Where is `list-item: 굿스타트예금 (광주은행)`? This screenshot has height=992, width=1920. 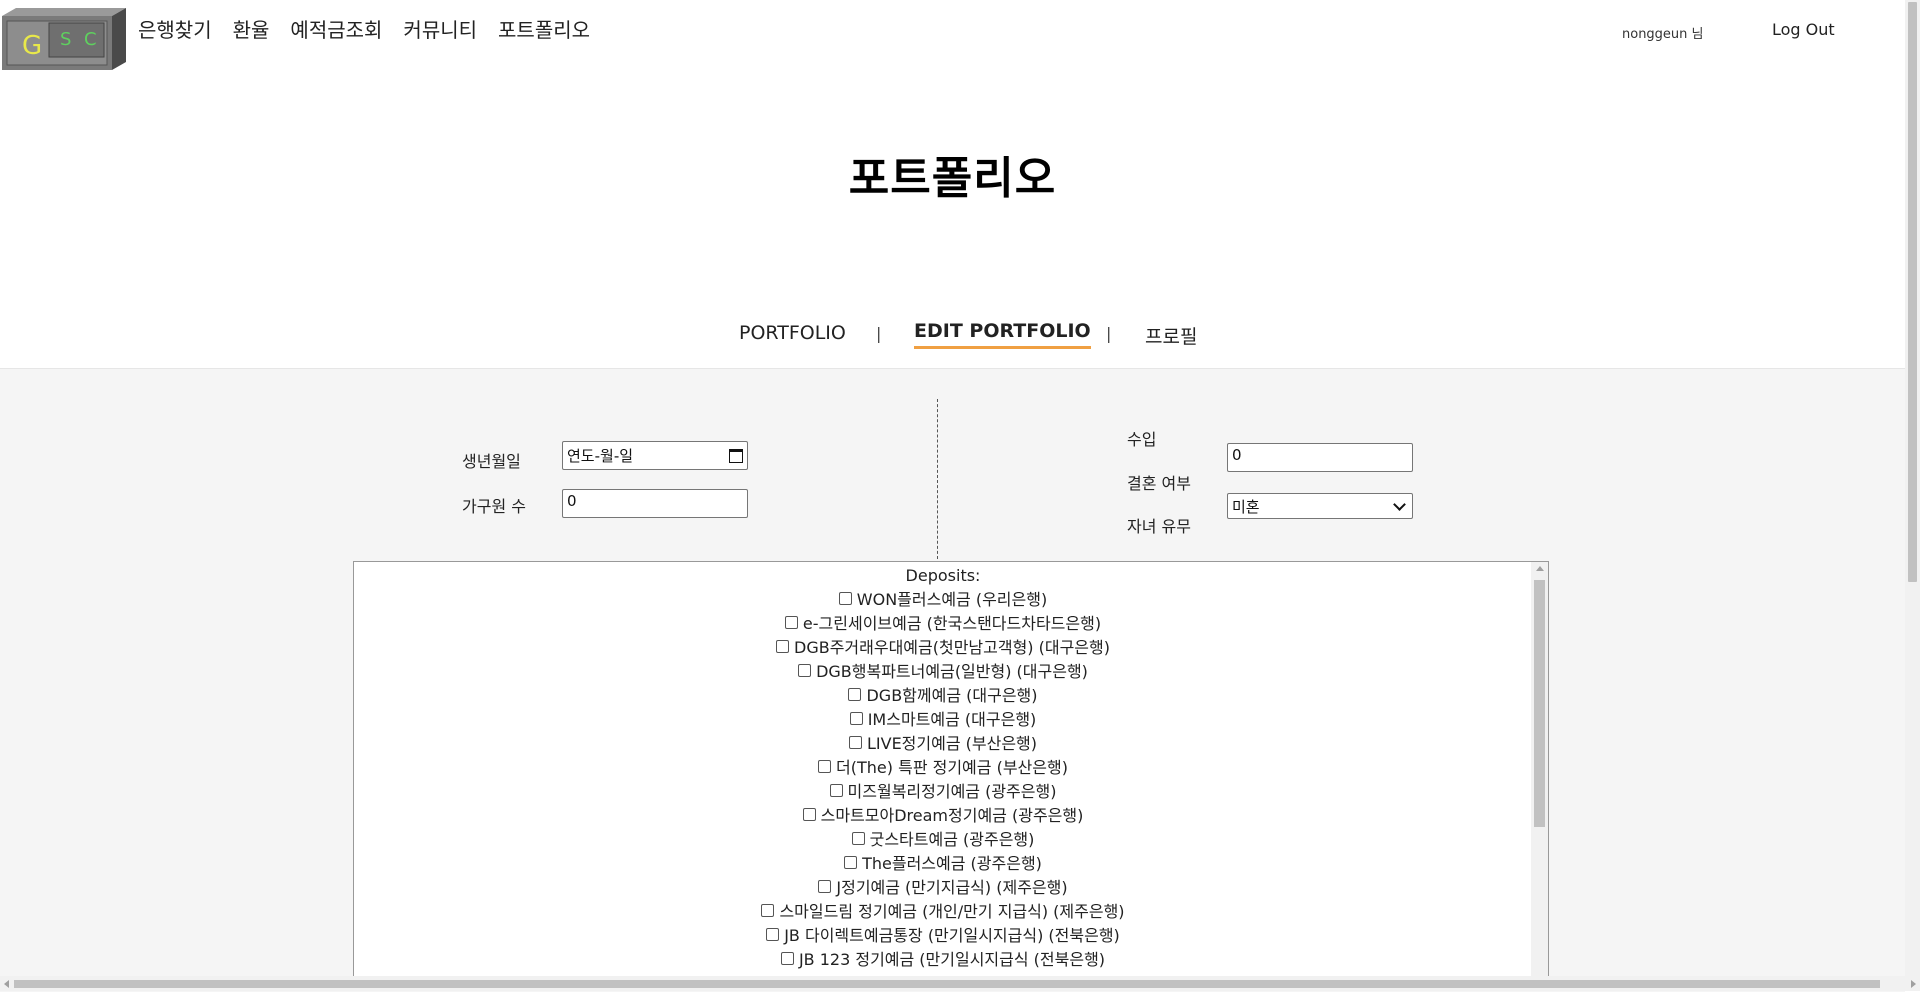
list-item: 굿스타트예금 (광주은행) is located at coordinates (943, 840).